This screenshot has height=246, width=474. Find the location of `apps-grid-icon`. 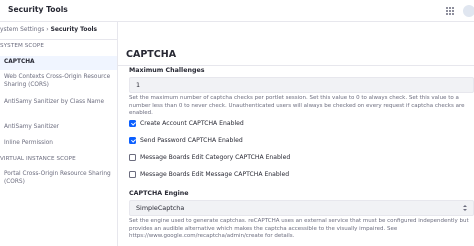

apps-grid-icon is located at coordinates (450, 11).